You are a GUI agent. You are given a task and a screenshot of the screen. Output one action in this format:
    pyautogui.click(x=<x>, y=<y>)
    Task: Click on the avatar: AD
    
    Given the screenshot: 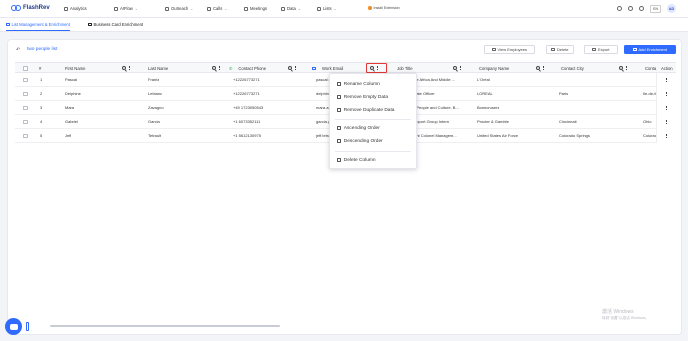 What is the action you would take?
    pyautogui.click(x=671, y=8)
    